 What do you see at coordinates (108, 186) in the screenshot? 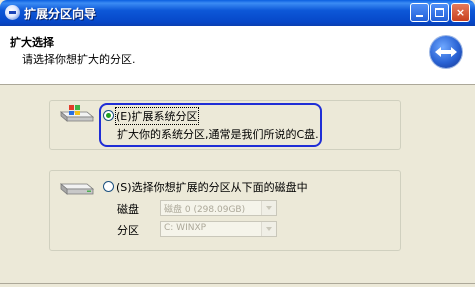
I see `select-partition-radio` at bounding box center [108, 186].